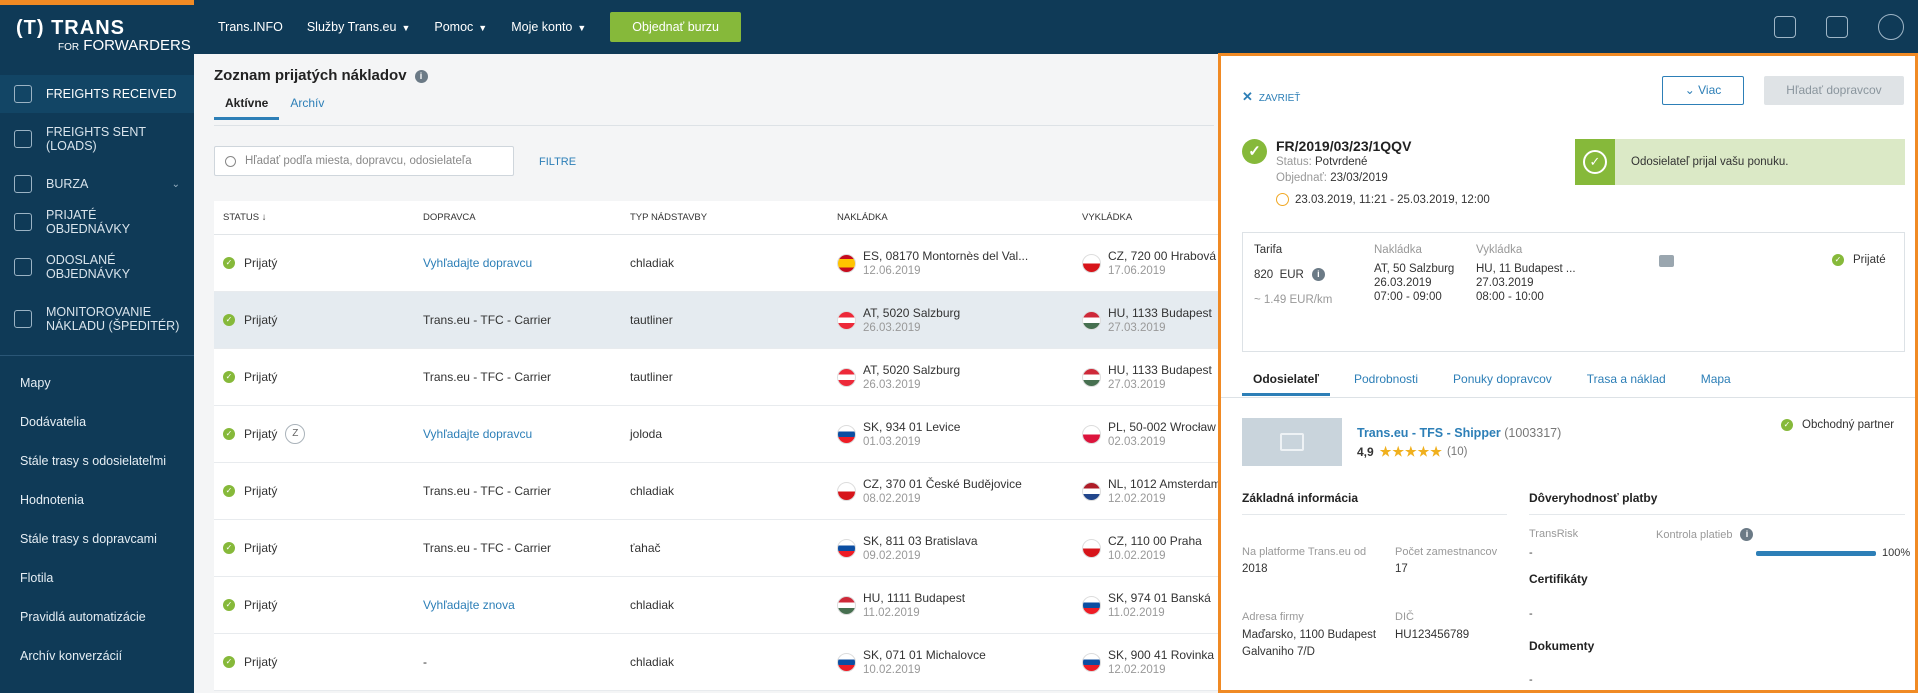 The height and width of the screenshot is (693, 1918). I want to click on body-type-cell: chladiak, so click(652, 605).